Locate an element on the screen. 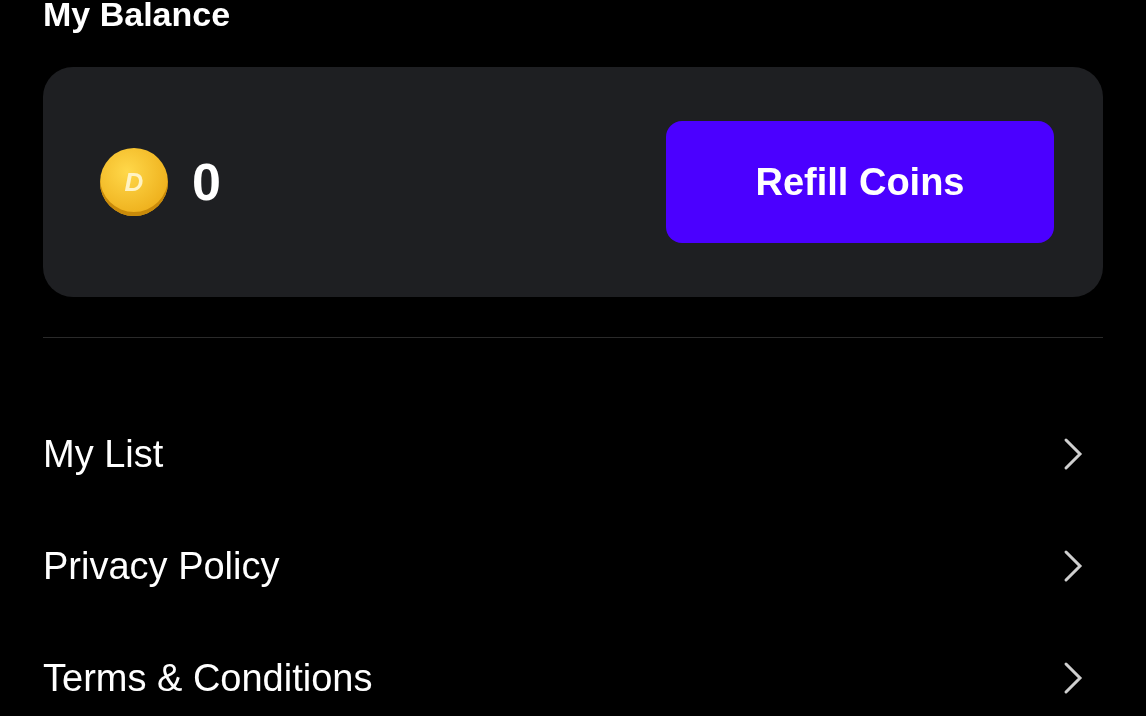  section-title: My Balance is located at coordinates (137, 17).